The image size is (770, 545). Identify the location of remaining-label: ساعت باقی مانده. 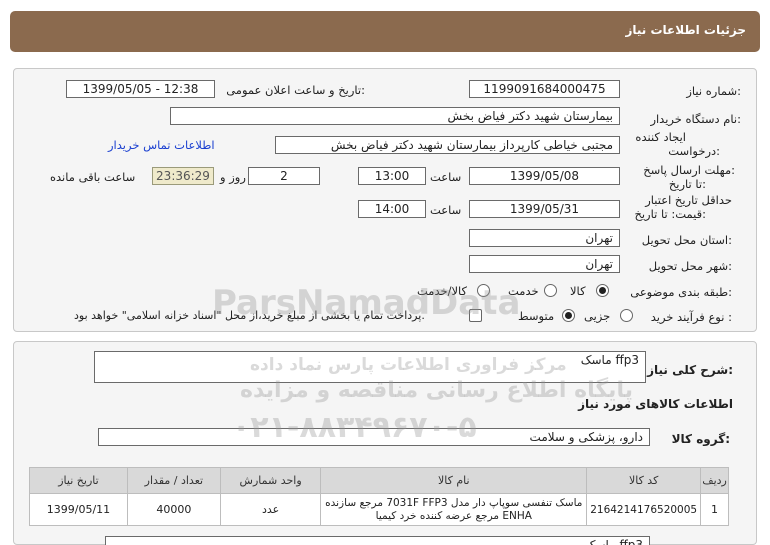
(93, 177).